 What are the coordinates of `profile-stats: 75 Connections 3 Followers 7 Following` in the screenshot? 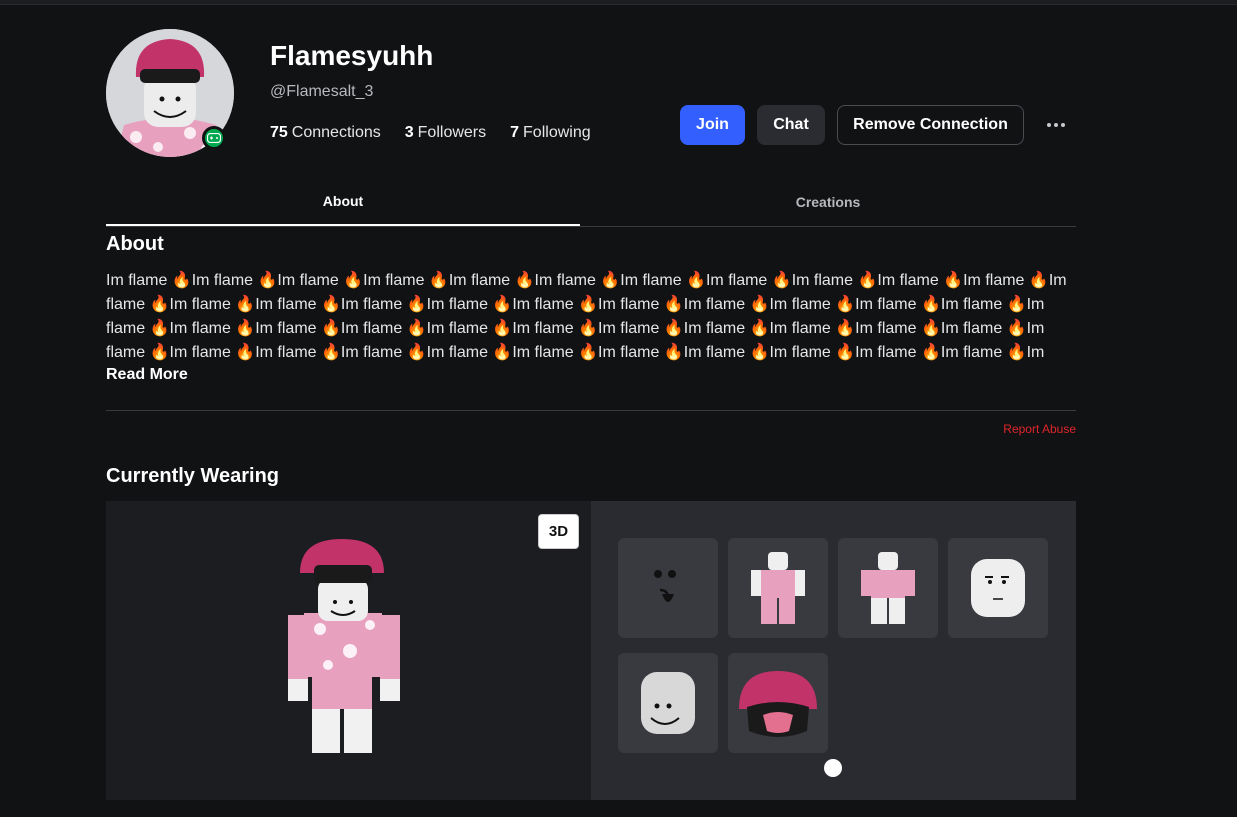 It's located at (430, 133).